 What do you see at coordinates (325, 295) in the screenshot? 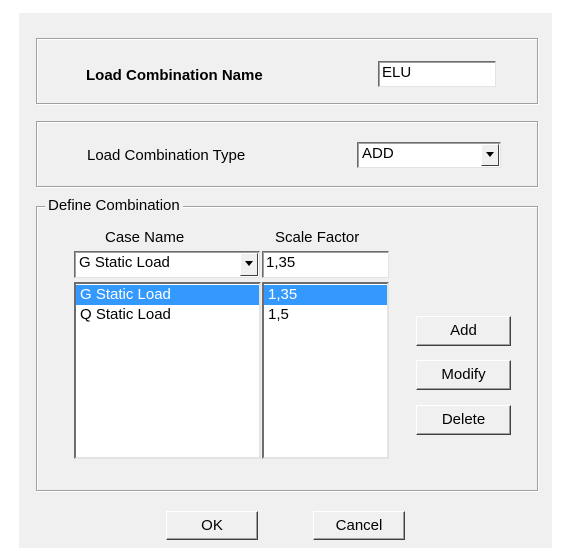
I see `list-item: 1,35` at bounding box center [325, 295].